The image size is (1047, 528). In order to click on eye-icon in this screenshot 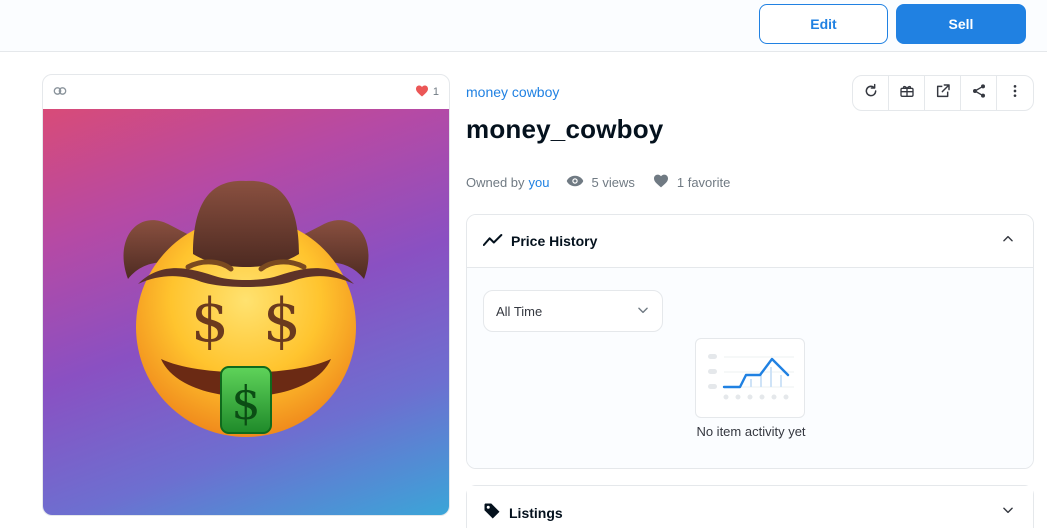, I will do `click(575, 182)`.